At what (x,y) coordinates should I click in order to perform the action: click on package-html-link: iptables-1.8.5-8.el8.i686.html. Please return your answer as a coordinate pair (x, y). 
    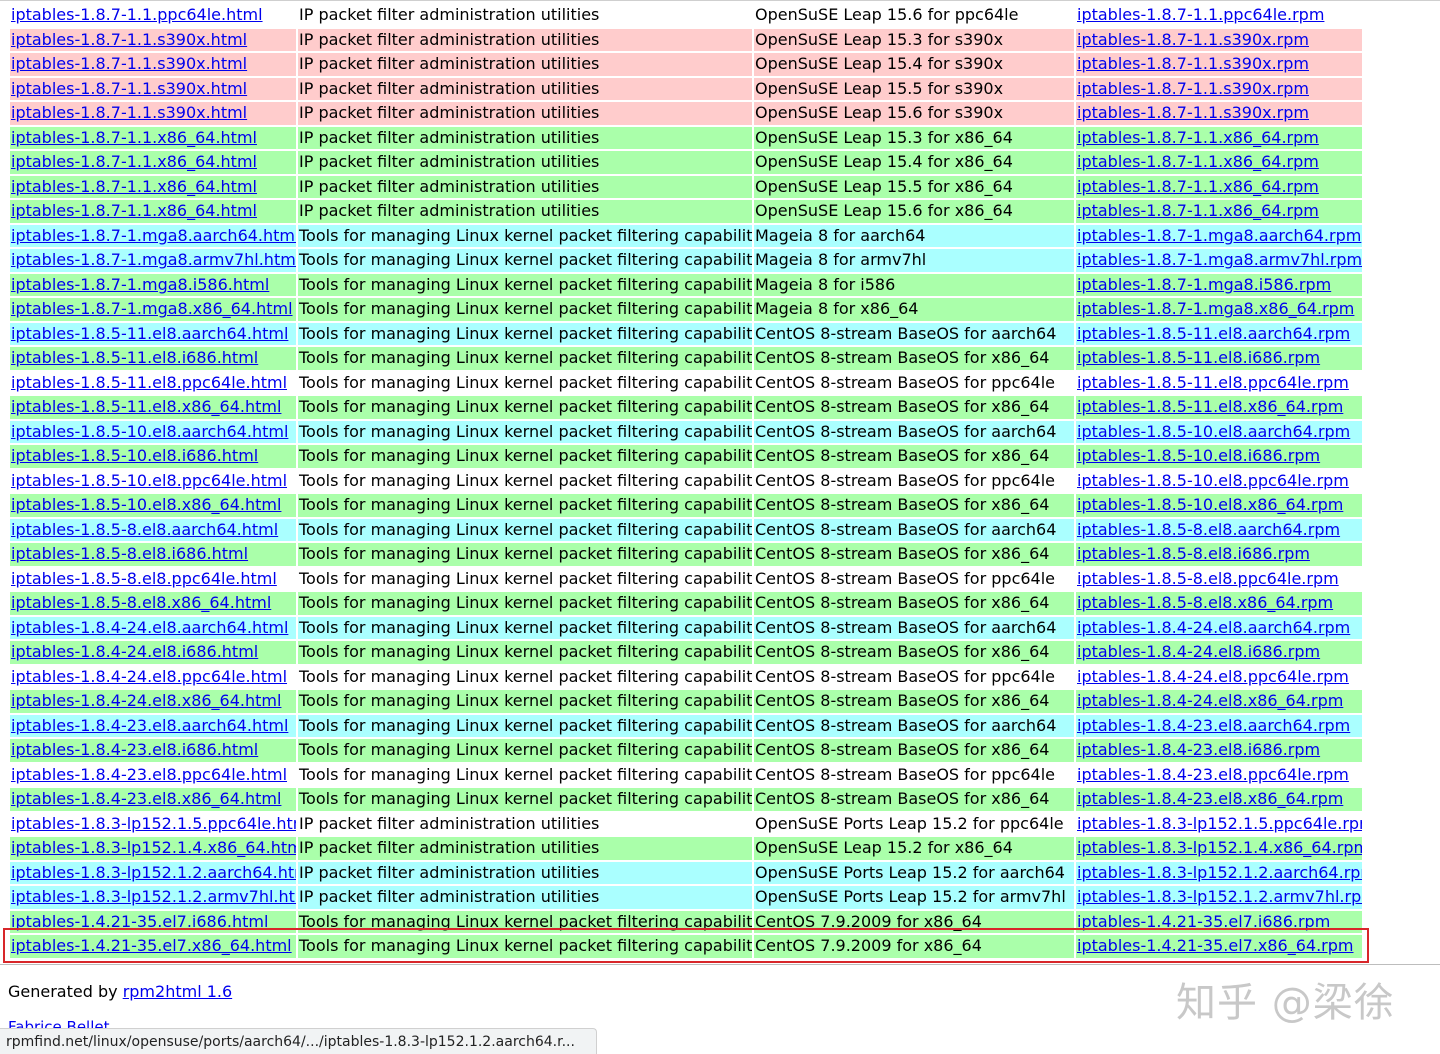
    Looking at the image, I should click on (129, 553).